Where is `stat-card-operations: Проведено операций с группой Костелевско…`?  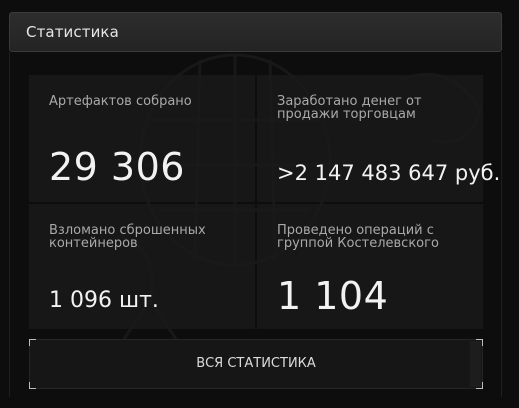
stat-card-operations: Проведено операций с группой Костелевско… is located at coordinates (370, 266).